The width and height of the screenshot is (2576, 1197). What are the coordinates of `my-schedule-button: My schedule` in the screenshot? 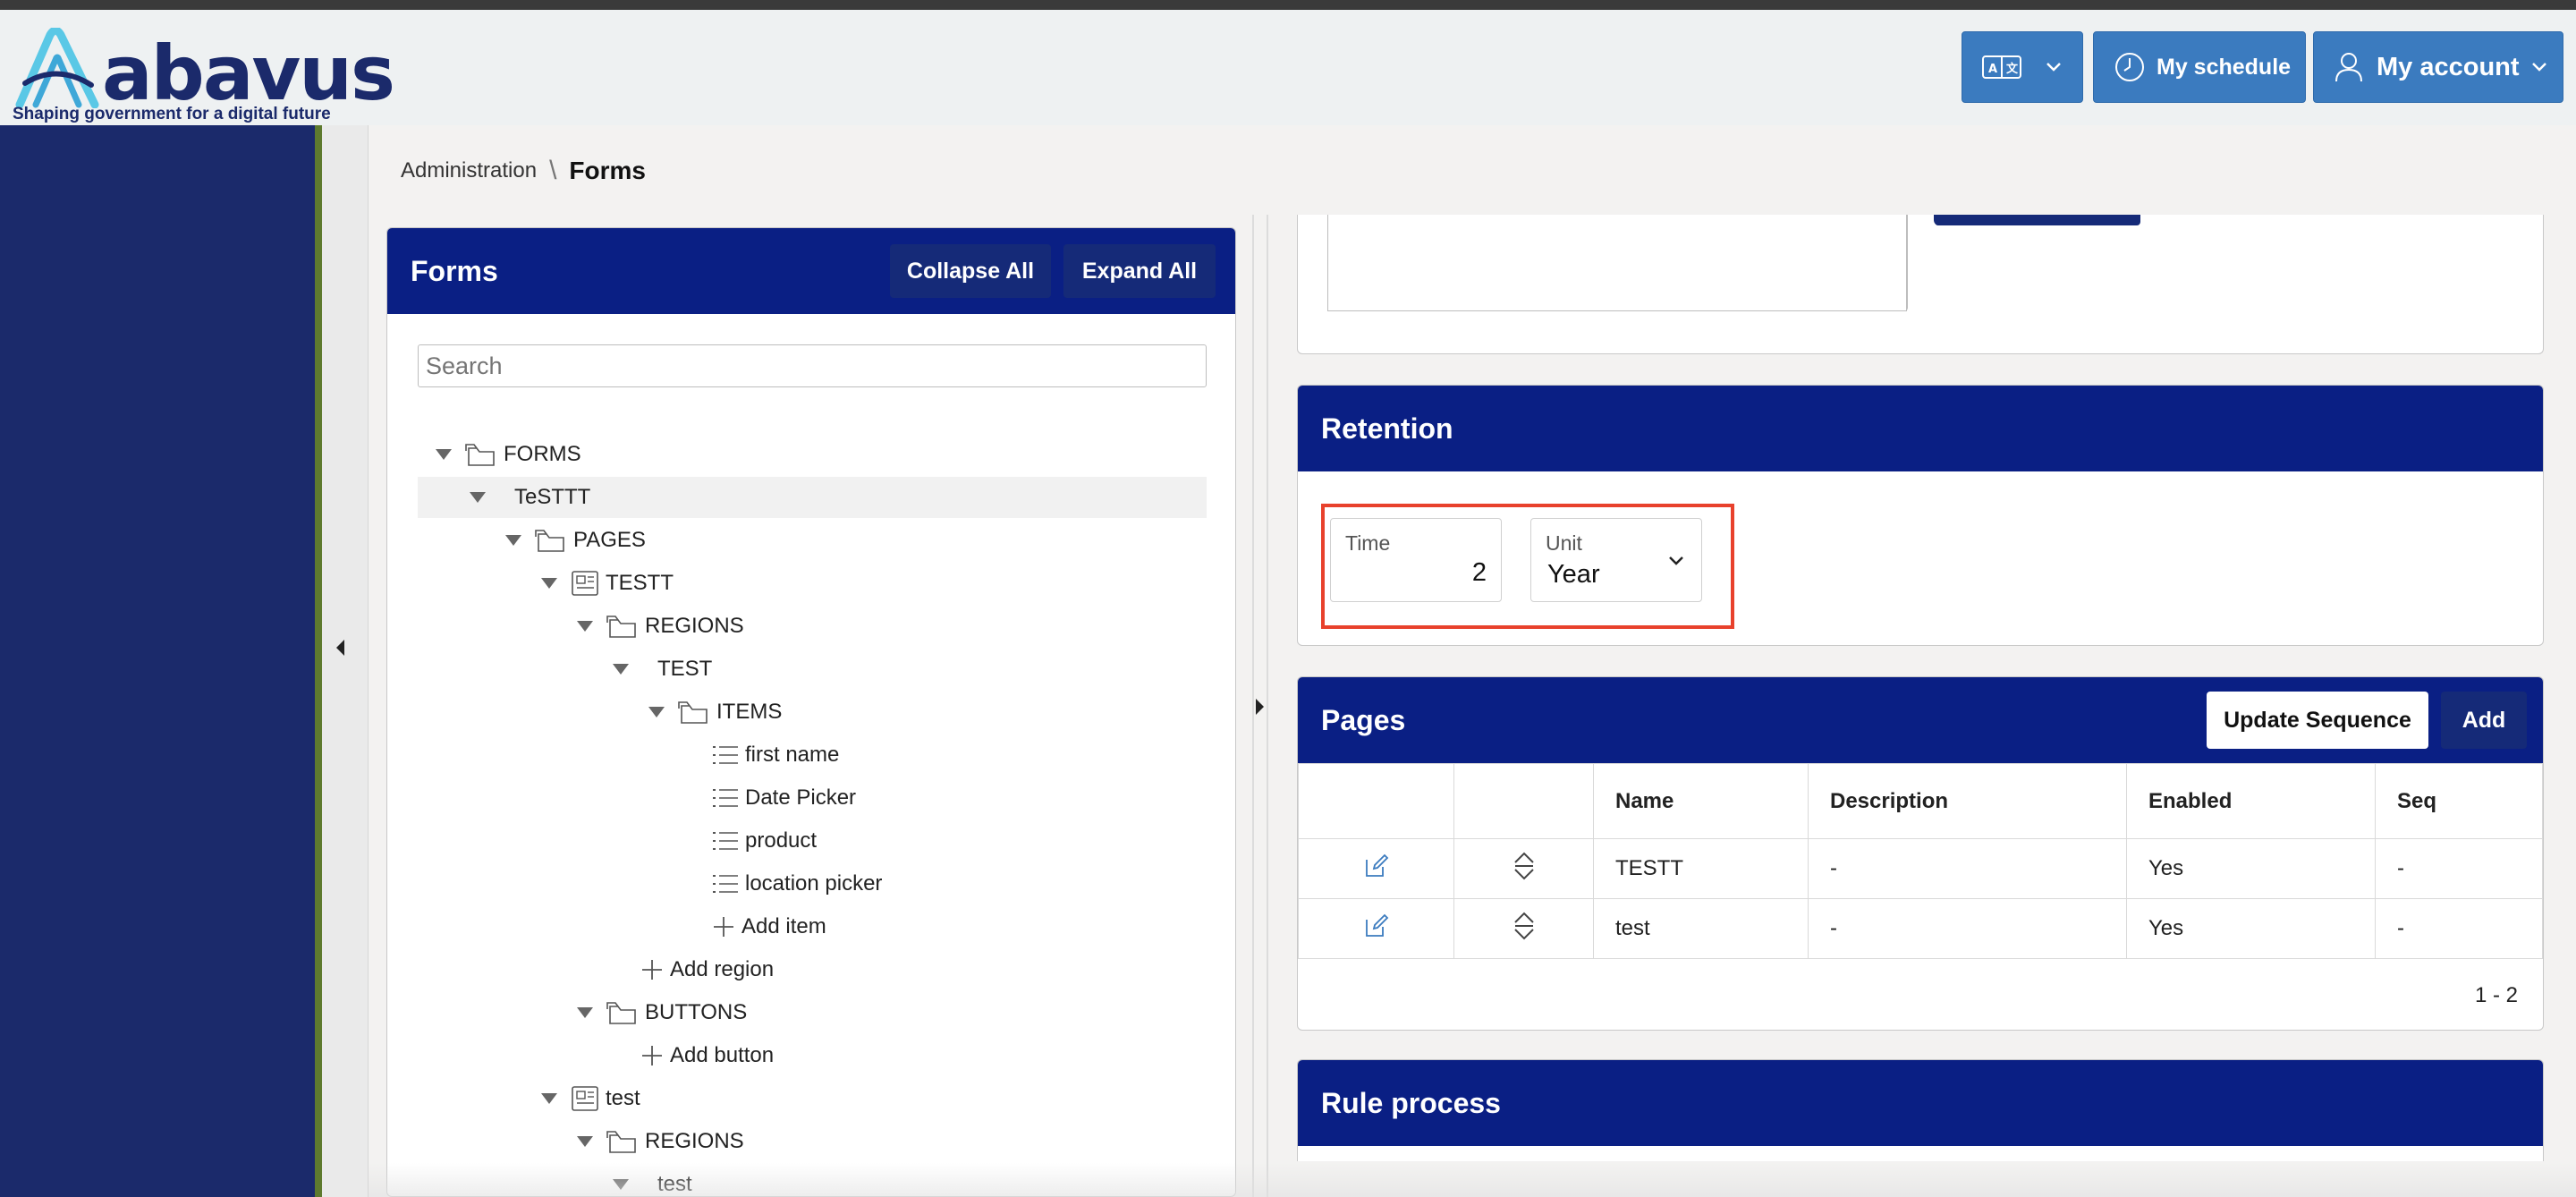 It's located at (2199, 67).